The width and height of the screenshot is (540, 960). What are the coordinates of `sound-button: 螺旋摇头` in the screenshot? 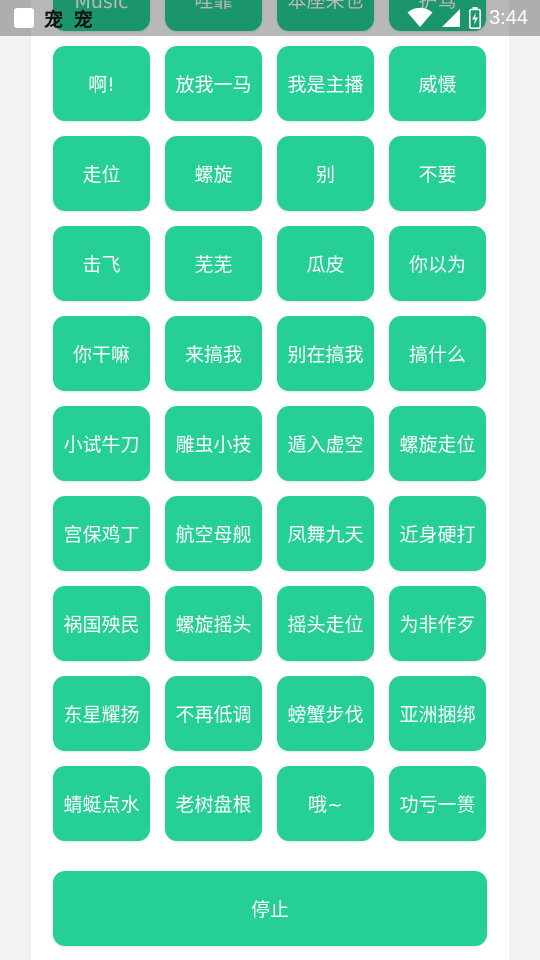 It's located at (213, 623).